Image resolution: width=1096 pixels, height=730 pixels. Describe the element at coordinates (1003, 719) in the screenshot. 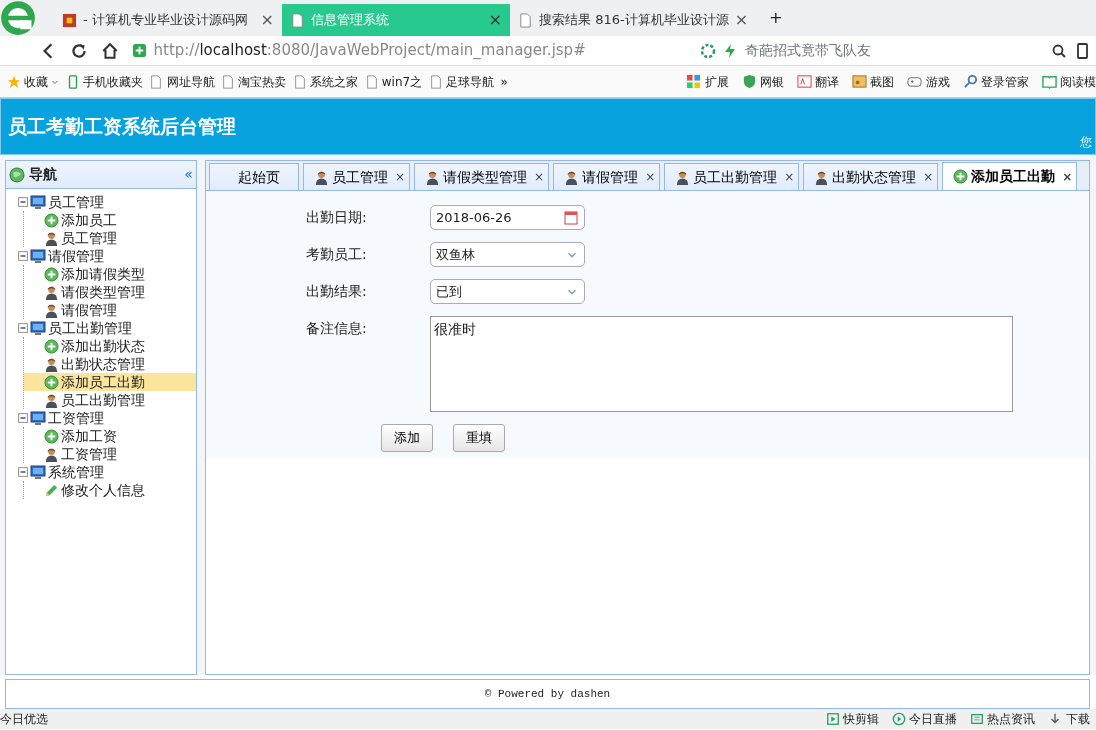

I see `status-button: 热点资讯` at that location.